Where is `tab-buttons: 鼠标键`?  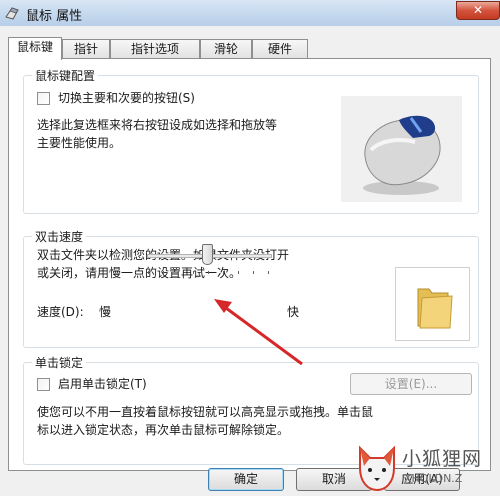
tab-buttons: 鼠标键 is located at coordinates (35, 48).